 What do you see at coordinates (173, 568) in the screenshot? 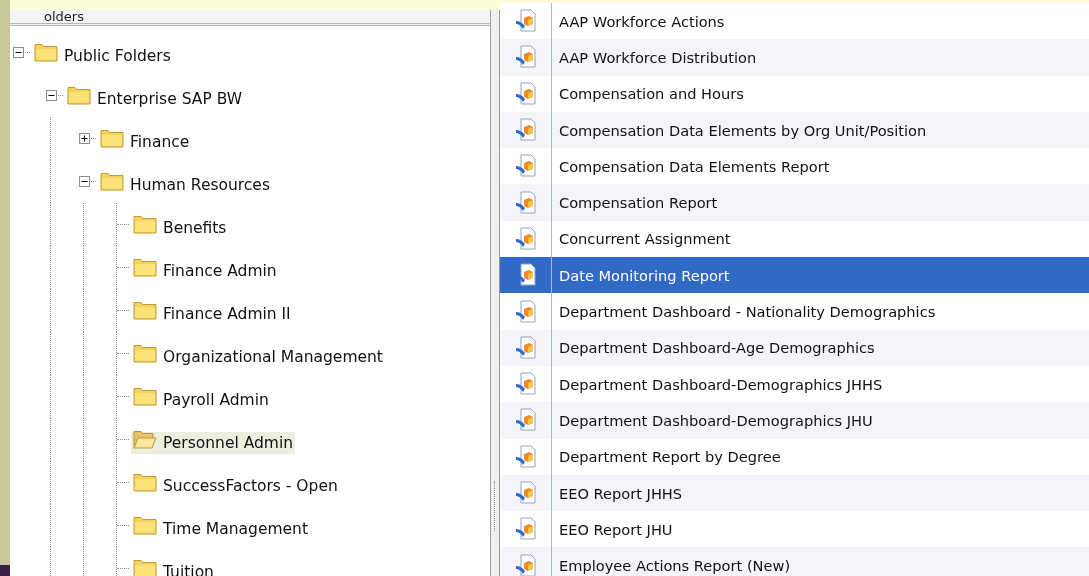
I see `tree-item: Tuition` at bounding box center [173, 568].